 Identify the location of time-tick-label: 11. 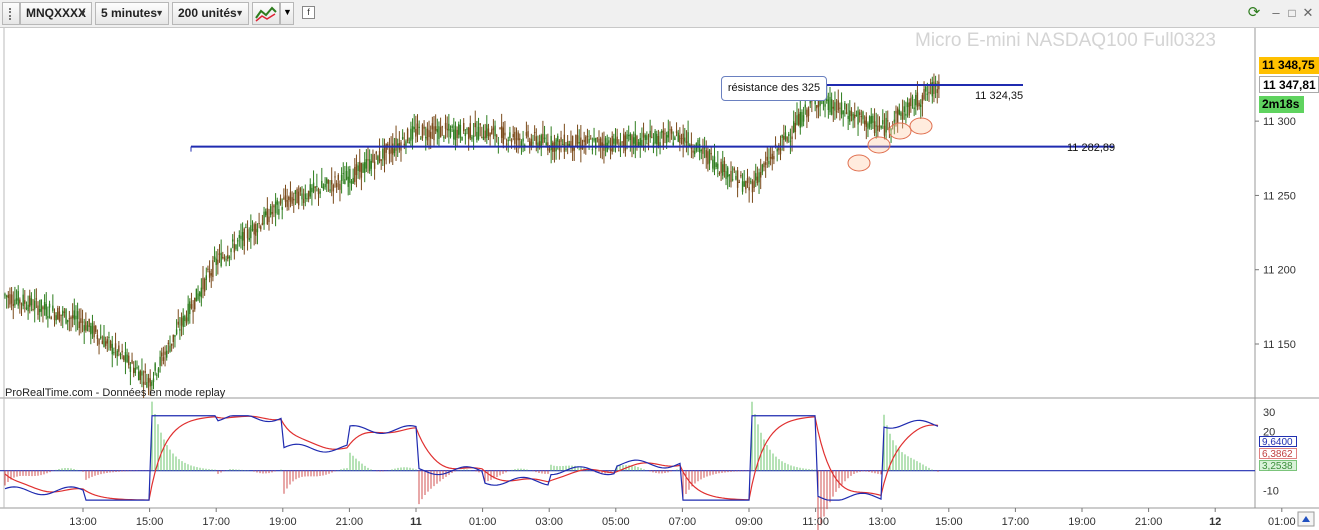
(416, 522).